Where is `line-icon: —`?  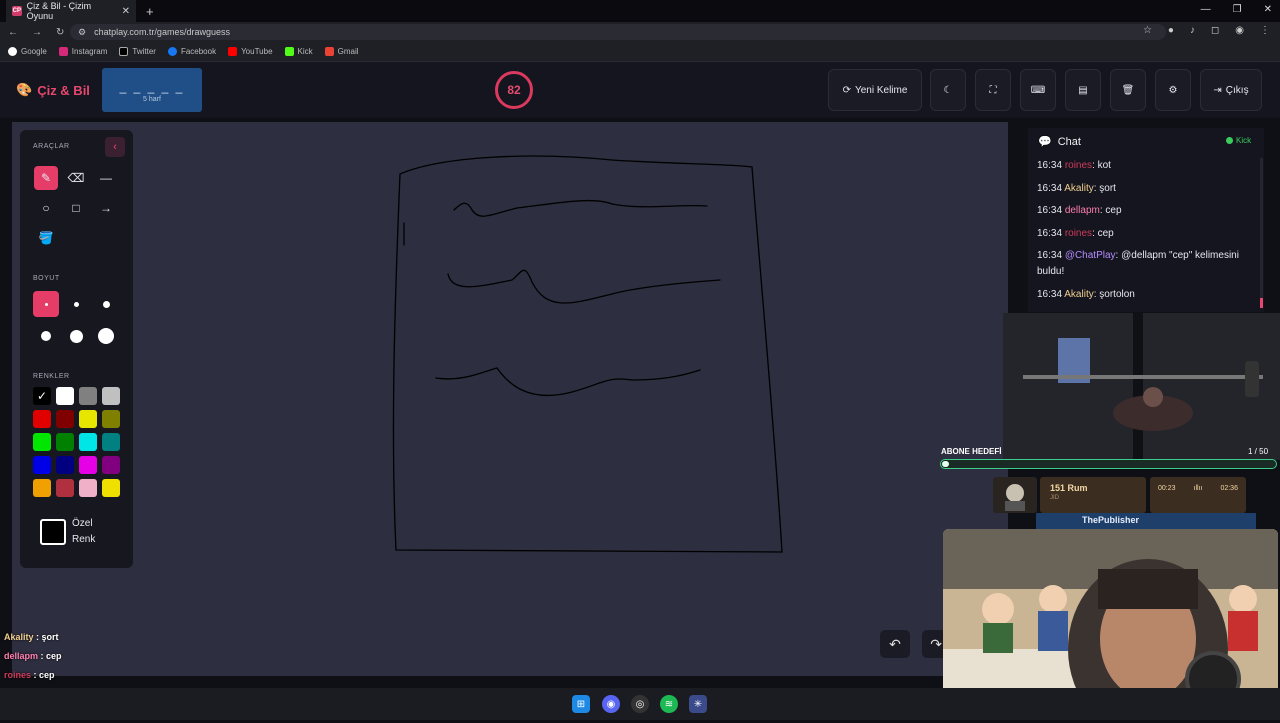 line-icon: — is located at coordinates (106, 178).